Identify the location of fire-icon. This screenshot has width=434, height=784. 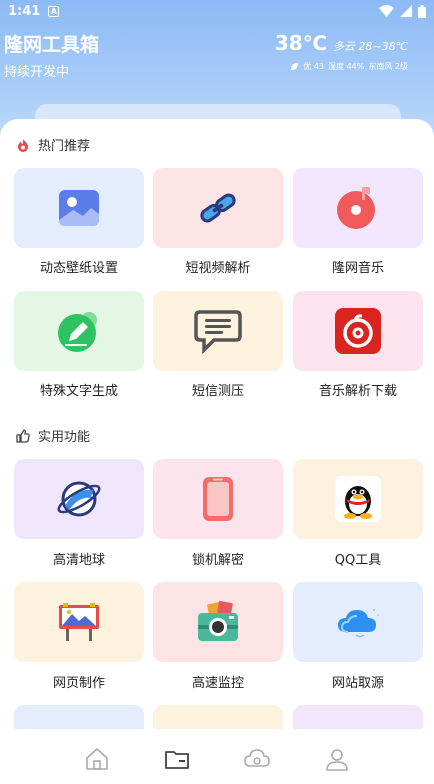
(23, 145).